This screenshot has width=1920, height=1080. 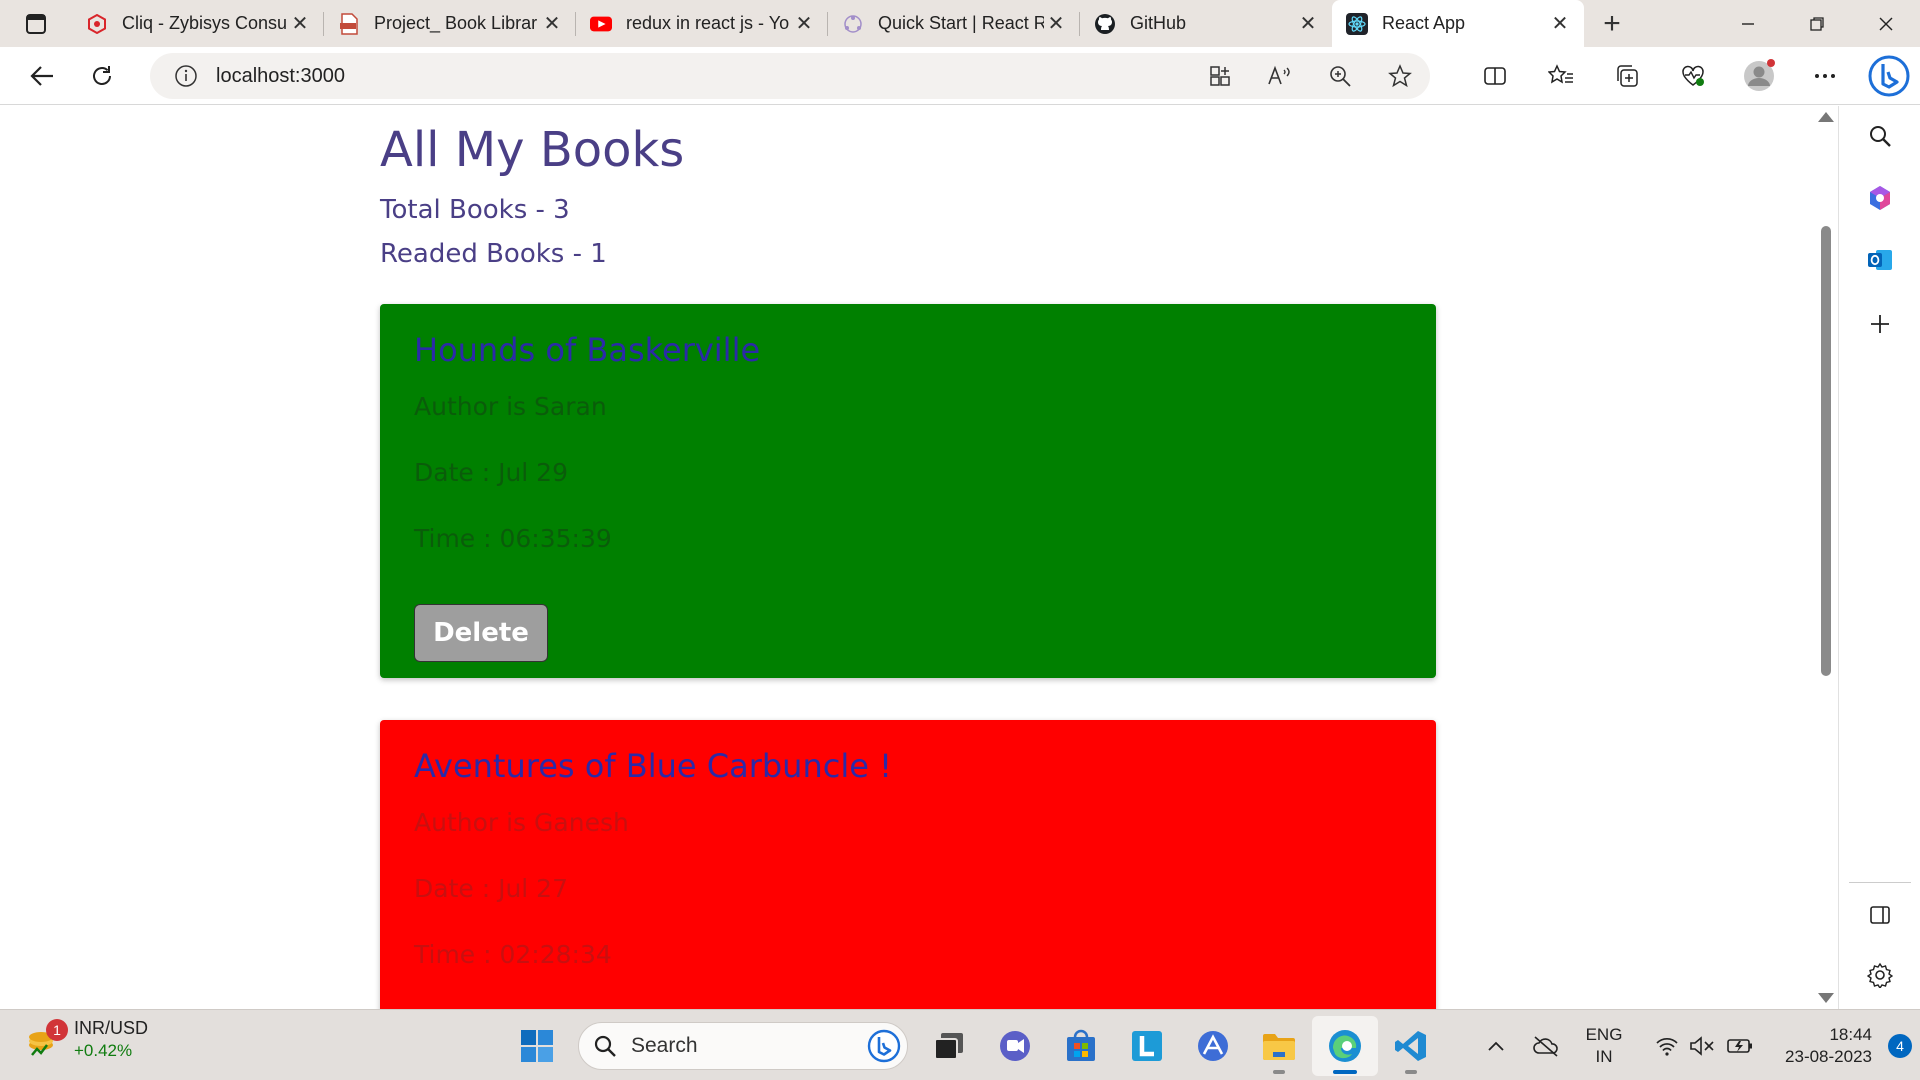 I want to click on page-title: All My Books, so click(x=532, y=150).